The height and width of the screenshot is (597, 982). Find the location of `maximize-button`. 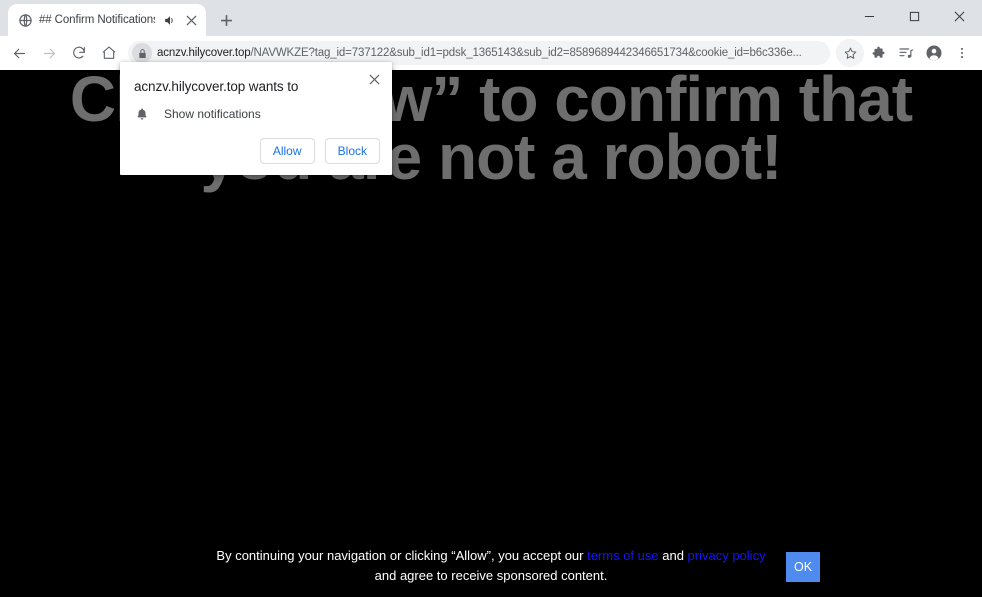

maximize-button is located at coordinates (914, 16).